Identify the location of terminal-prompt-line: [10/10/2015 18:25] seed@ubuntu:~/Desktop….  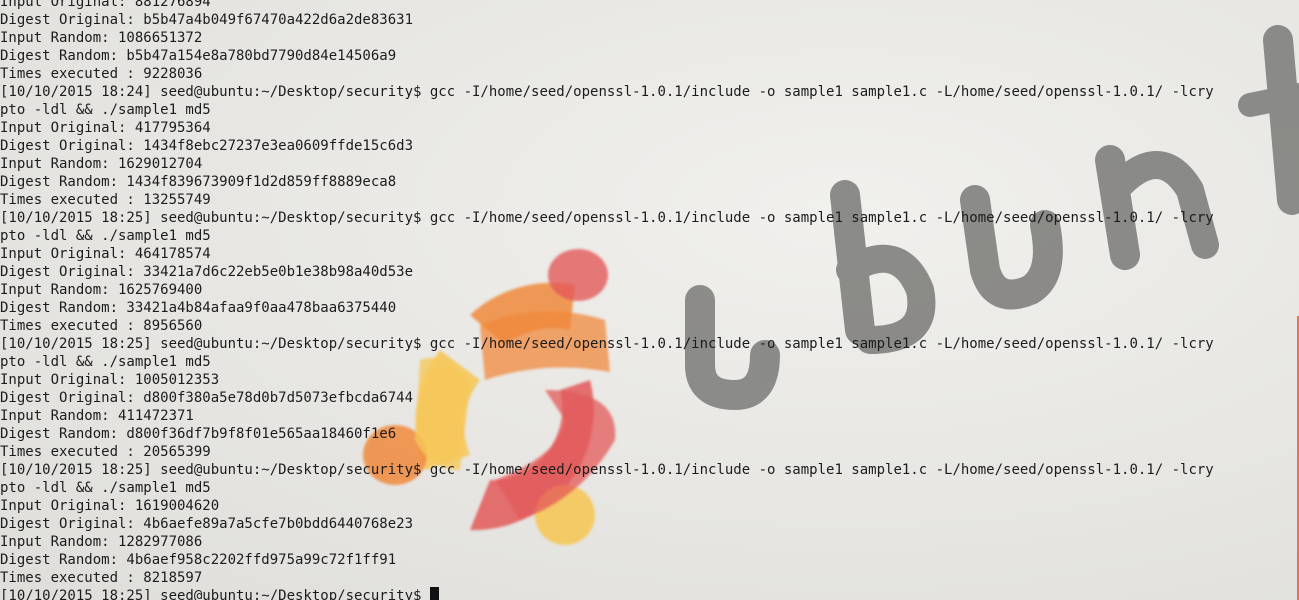
(649, 593).